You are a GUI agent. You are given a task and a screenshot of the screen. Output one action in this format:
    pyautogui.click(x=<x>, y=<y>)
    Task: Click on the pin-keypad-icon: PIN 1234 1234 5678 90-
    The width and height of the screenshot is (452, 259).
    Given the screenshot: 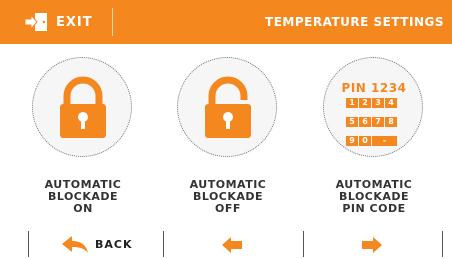 What is the action you would take?
    pyautogui.click(x=374, y=108)
    